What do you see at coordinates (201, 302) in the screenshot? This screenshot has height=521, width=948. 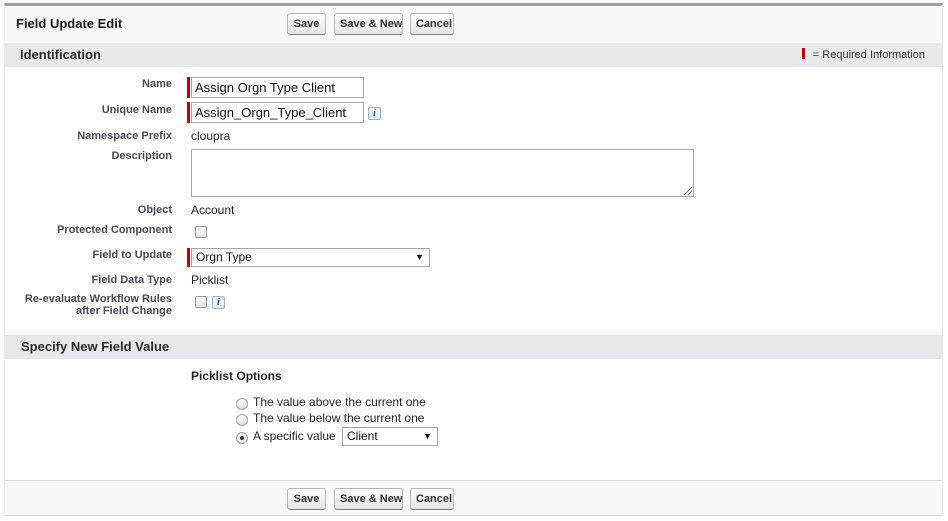 I see `reevaluate-checkbox` at bounding box center [201, 302].